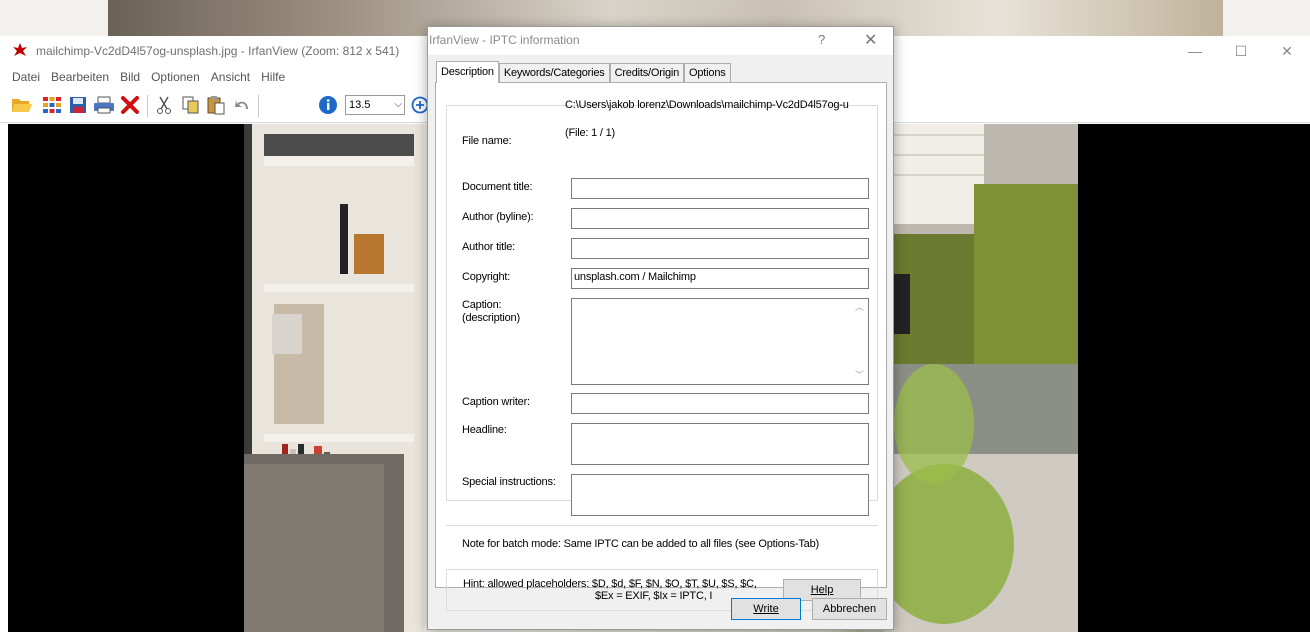  What do you see at coordinates (489, 247) in the screenshot?
I see `author-title-label: Author title:` at bounding box center [489, 247].